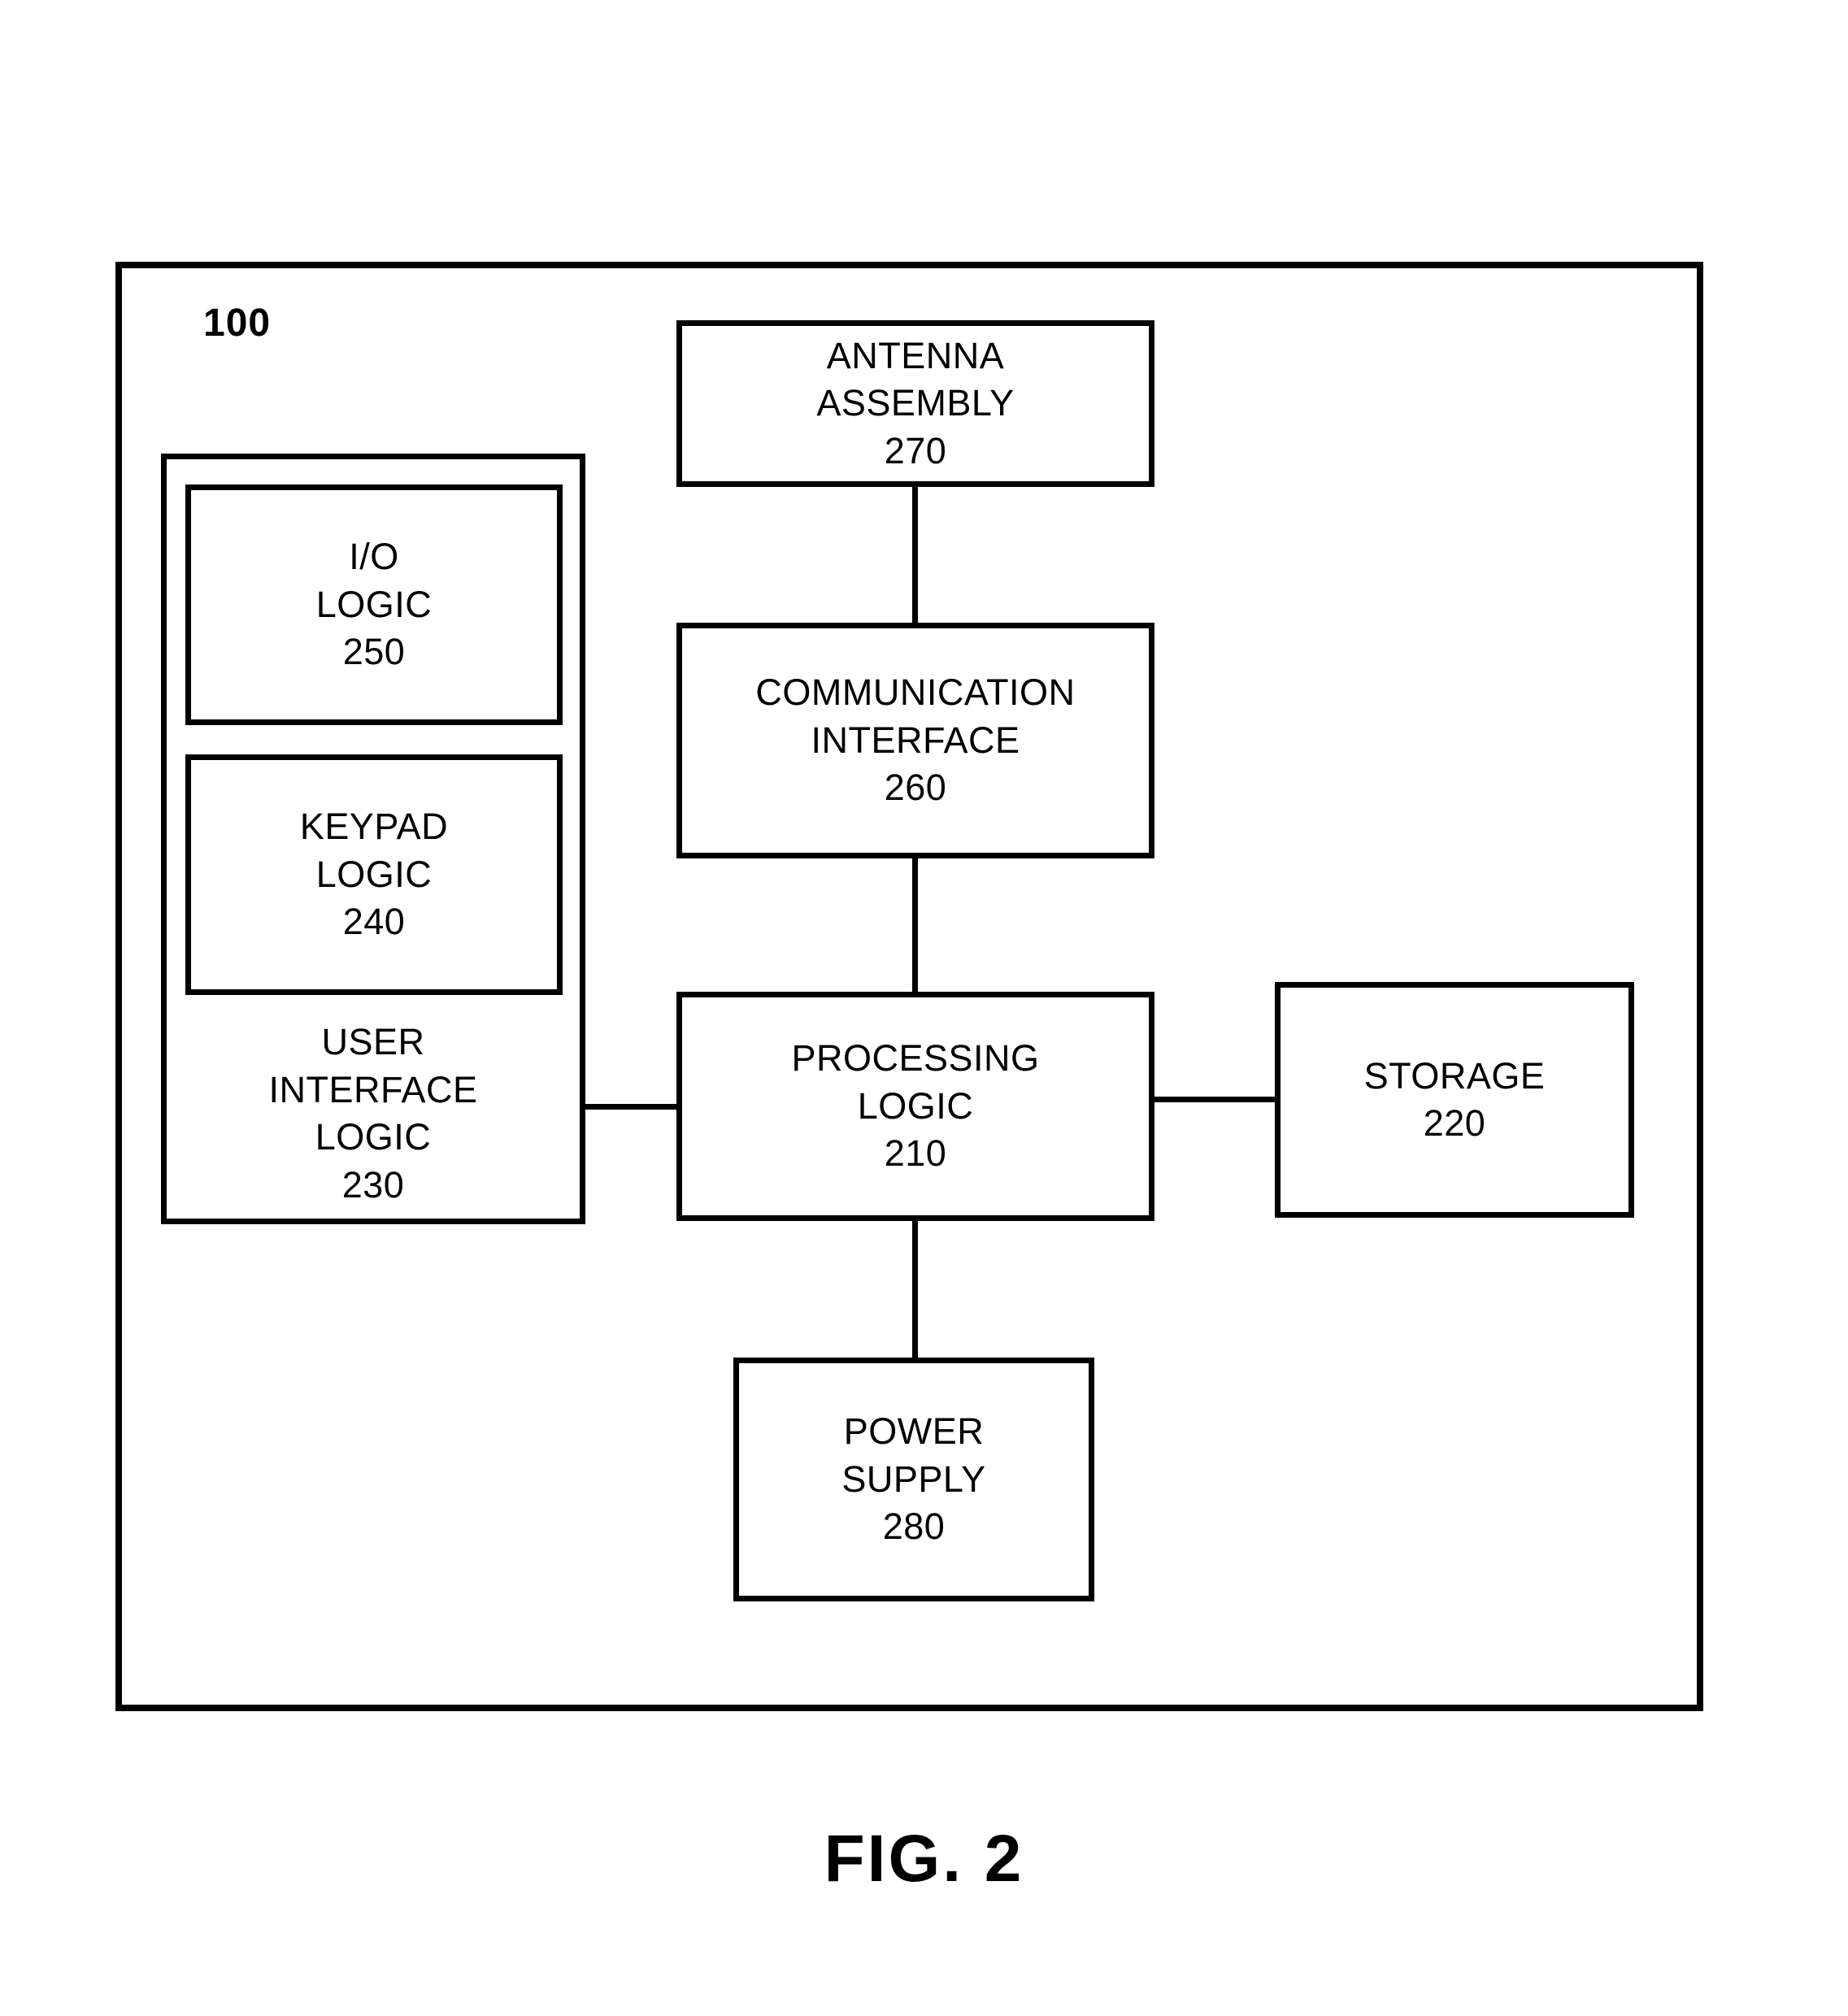 The height and width of the screenshot is (2016, 1848). I want to click on power-supply-label: POWER SUPPLY 280, so click(913, 1479).